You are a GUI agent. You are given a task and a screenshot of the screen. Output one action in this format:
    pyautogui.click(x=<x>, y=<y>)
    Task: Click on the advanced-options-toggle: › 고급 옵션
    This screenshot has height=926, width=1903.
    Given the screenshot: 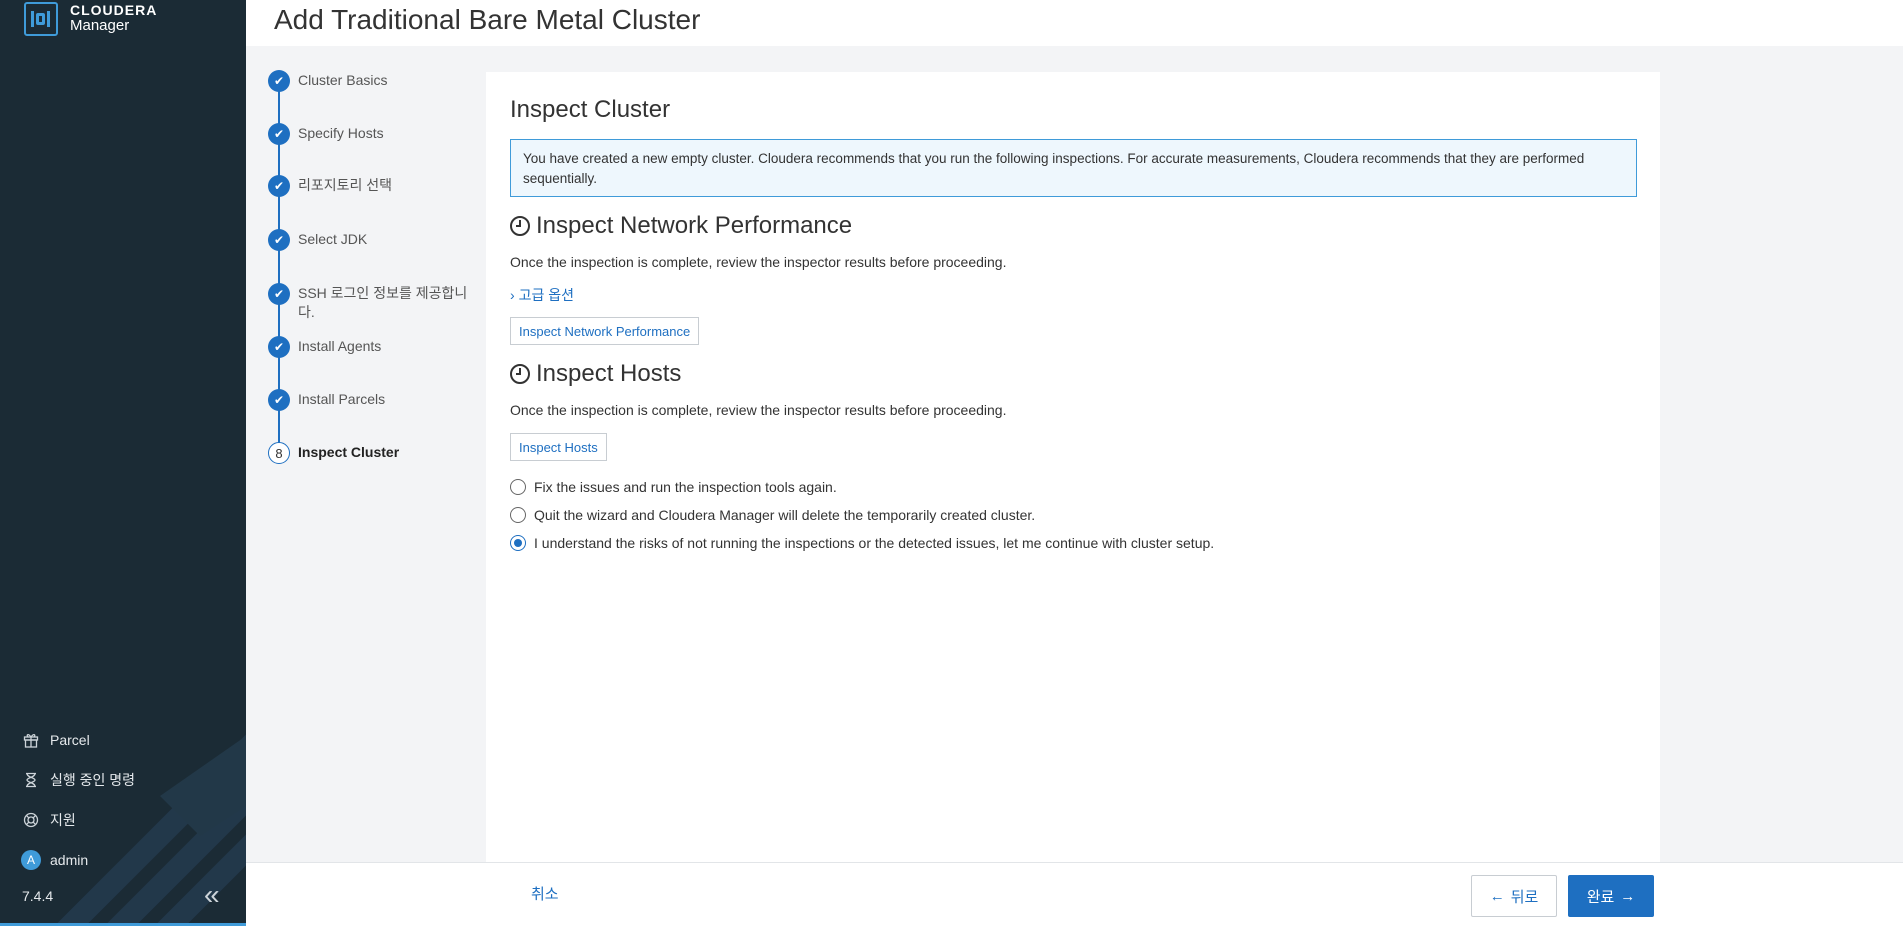 What is the action you would take?
    pyautogui.click(x=542, y=295)
    